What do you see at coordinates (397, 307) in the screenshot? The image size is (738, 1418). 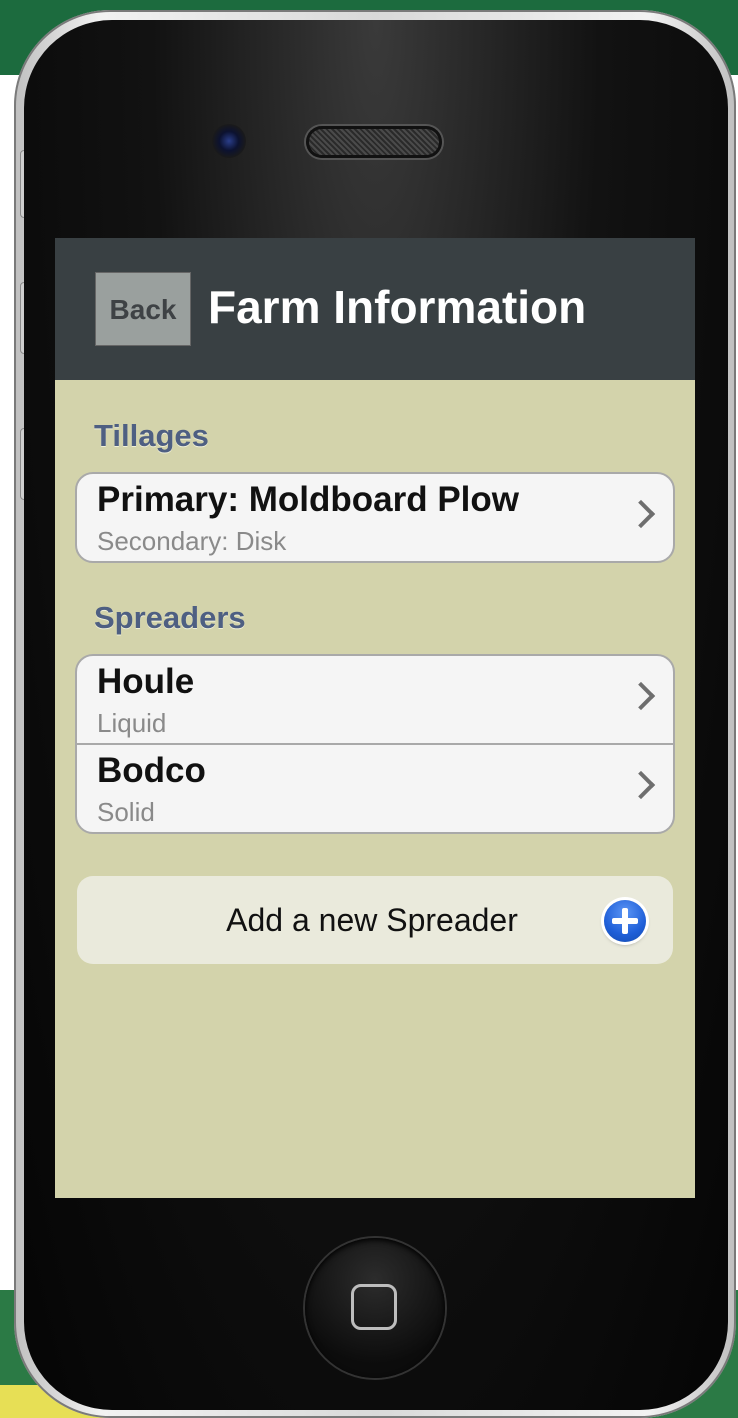 I see `page-title: Farm Information` at bounding box center [397, 307].